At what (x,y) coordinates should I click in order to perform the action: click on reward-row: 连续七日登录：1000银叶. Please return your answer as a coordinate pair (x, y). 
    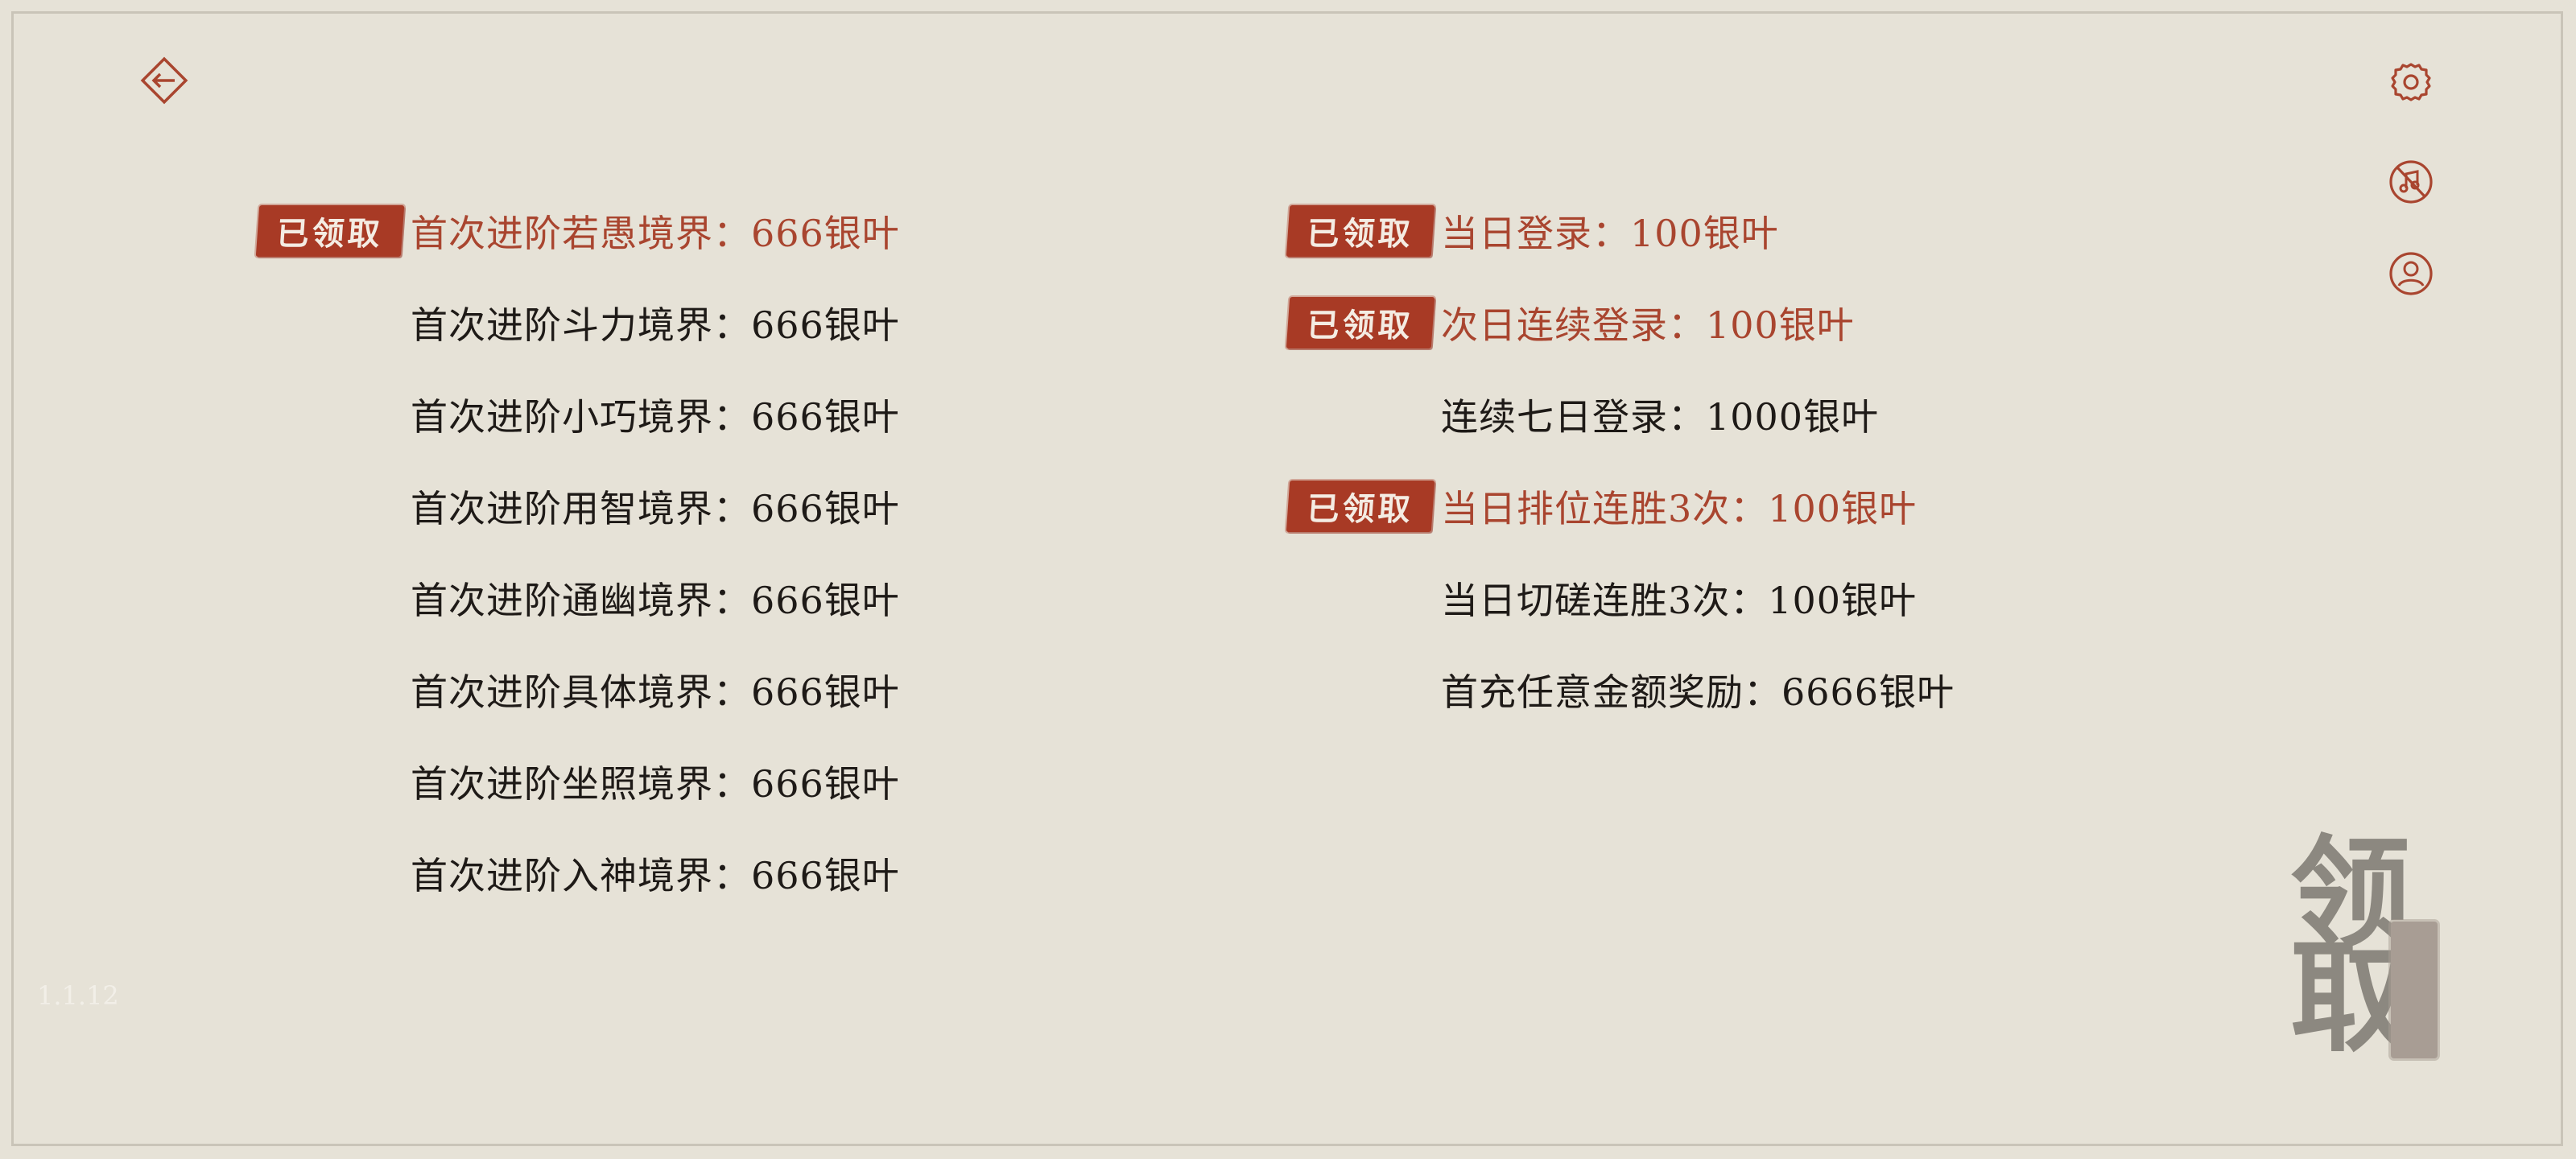
    Looking at the image, I should click on (1621, 414).